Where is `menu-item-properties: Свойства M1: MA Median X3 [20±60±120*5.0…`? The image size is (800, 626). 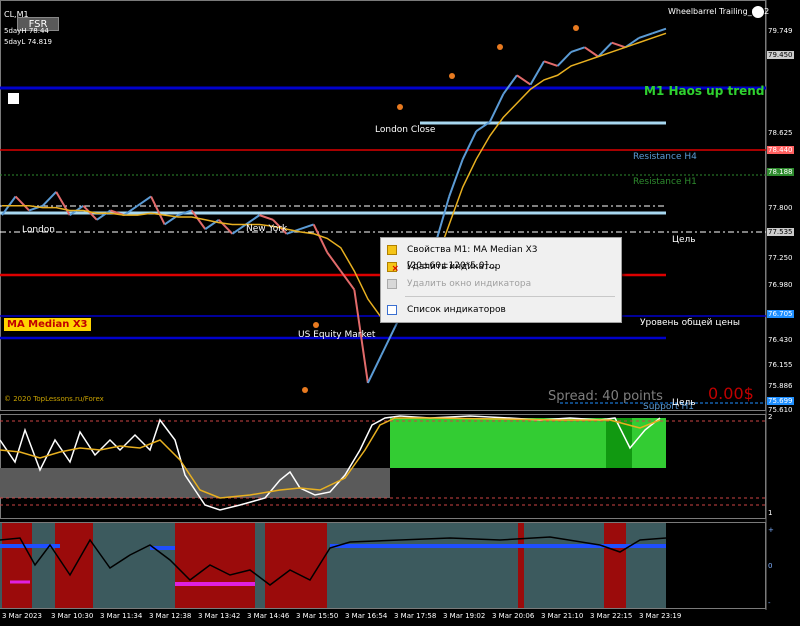
menu-item-properties: Свойства M1: MA Median X3 [20±60±120*5.0… is located at coordinates (501, 256).